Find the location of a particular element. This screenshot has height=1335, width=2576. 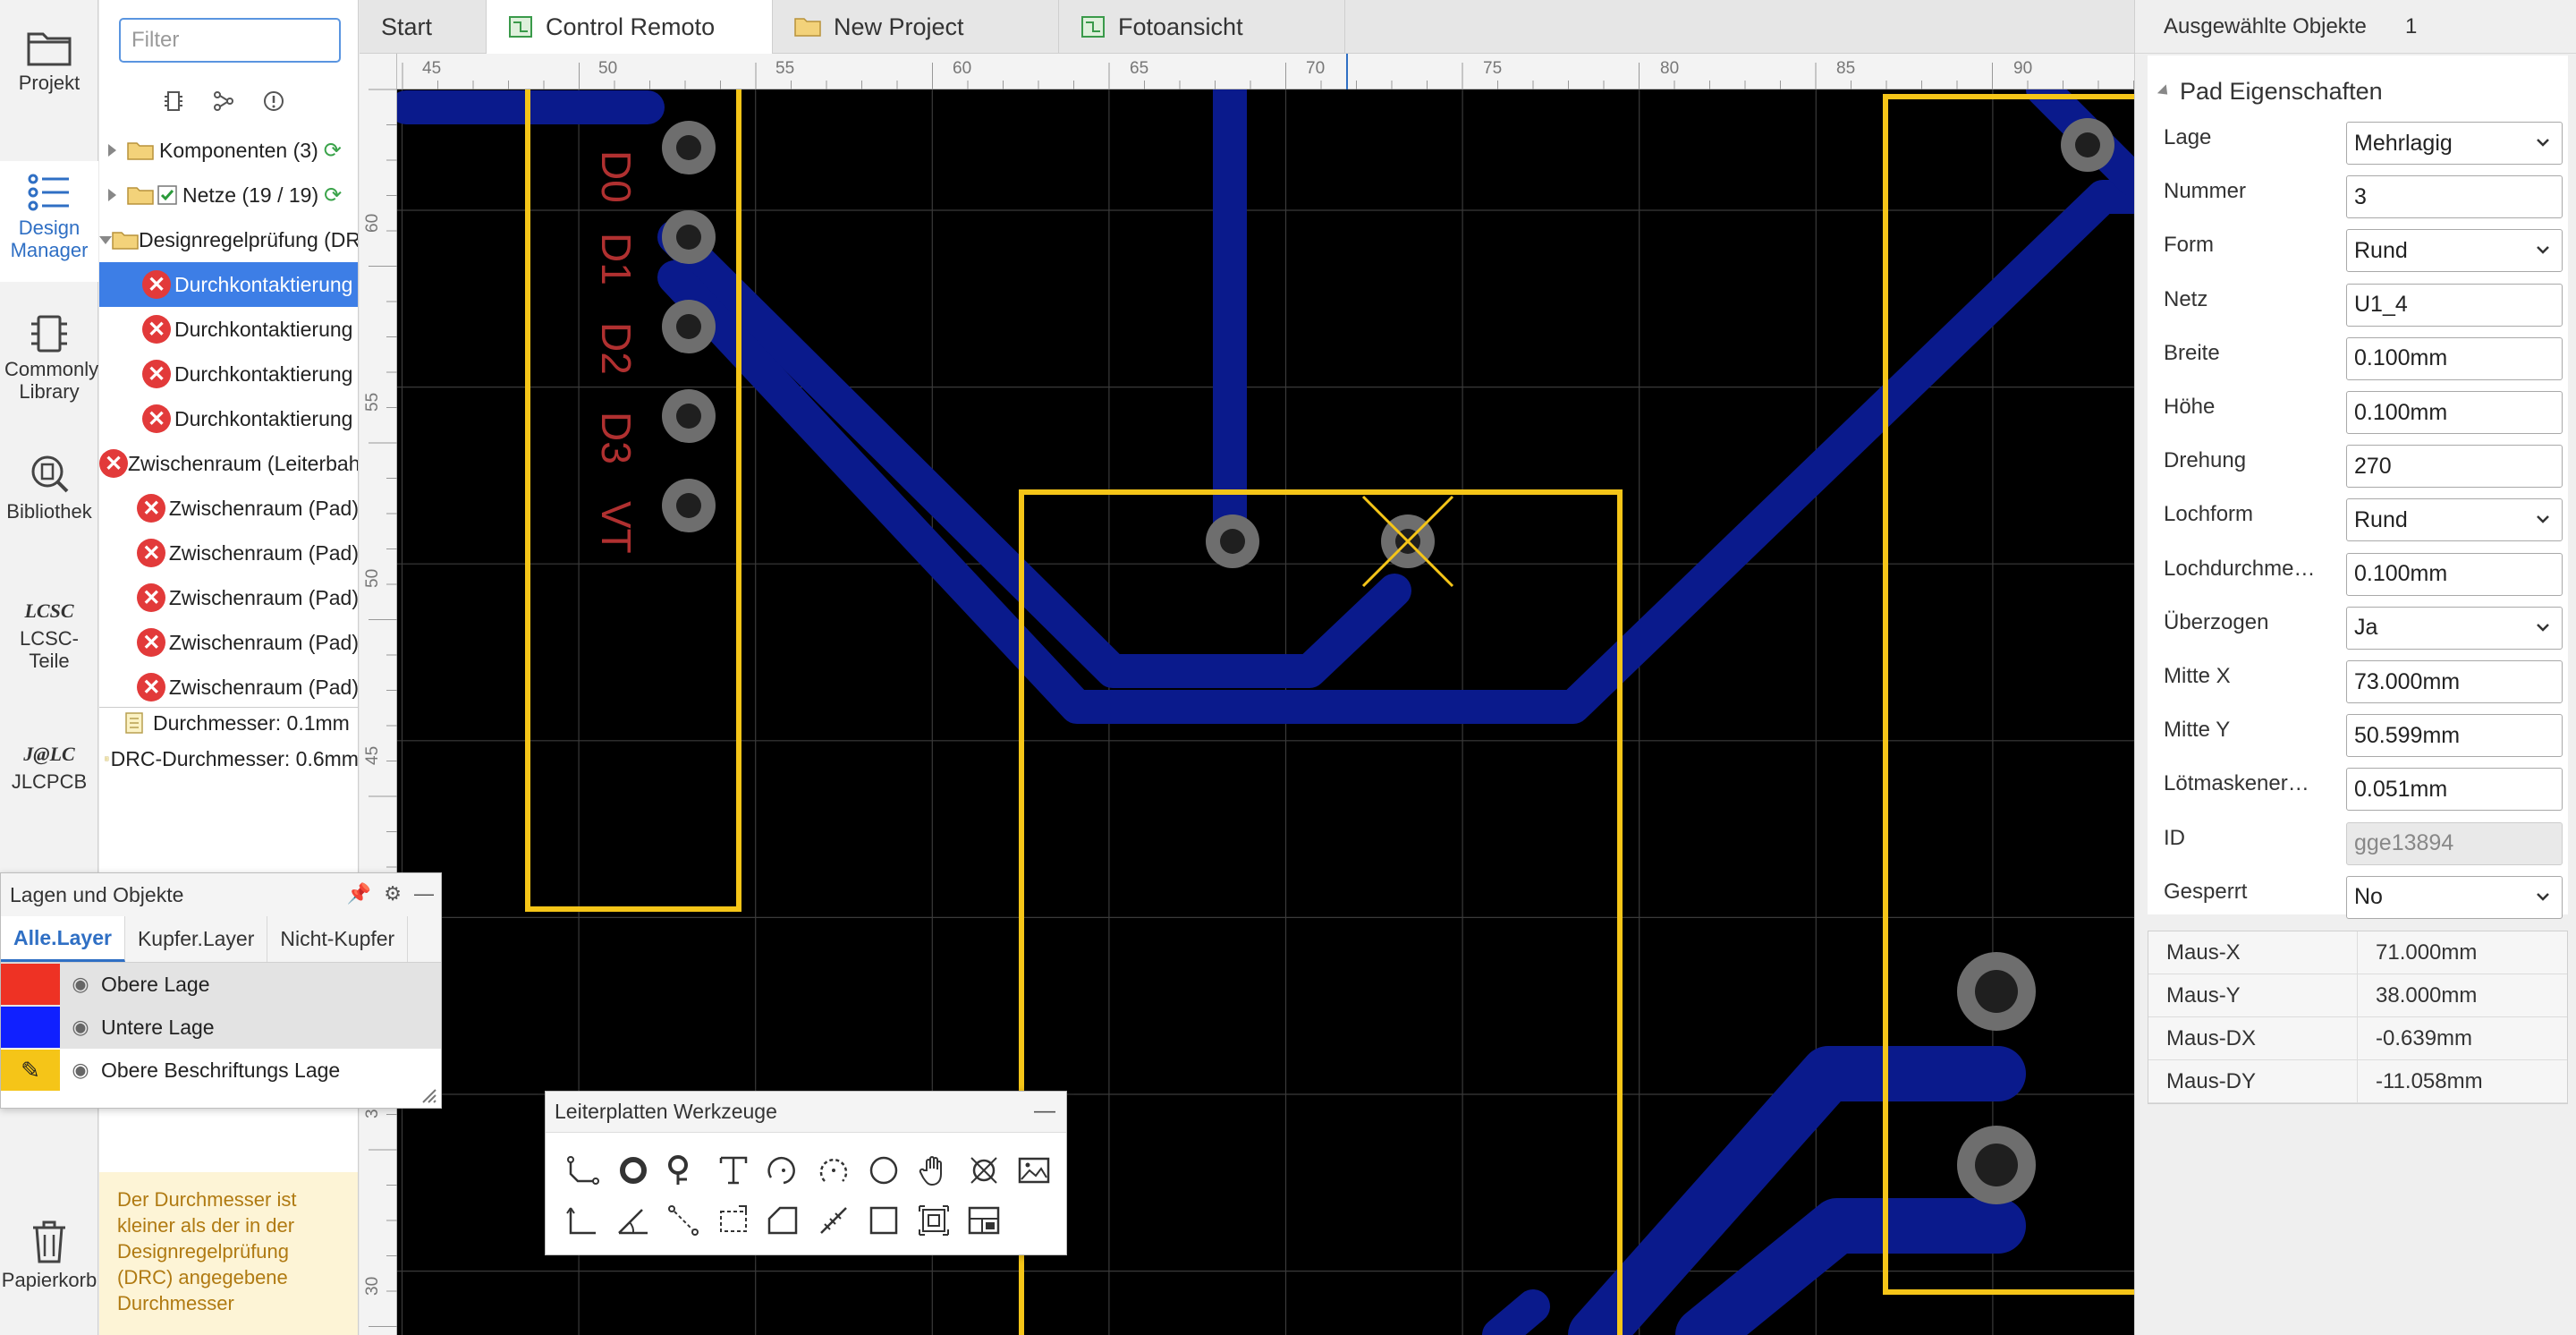

gear-icon: ⚙ is located at coordinates (393, 894).